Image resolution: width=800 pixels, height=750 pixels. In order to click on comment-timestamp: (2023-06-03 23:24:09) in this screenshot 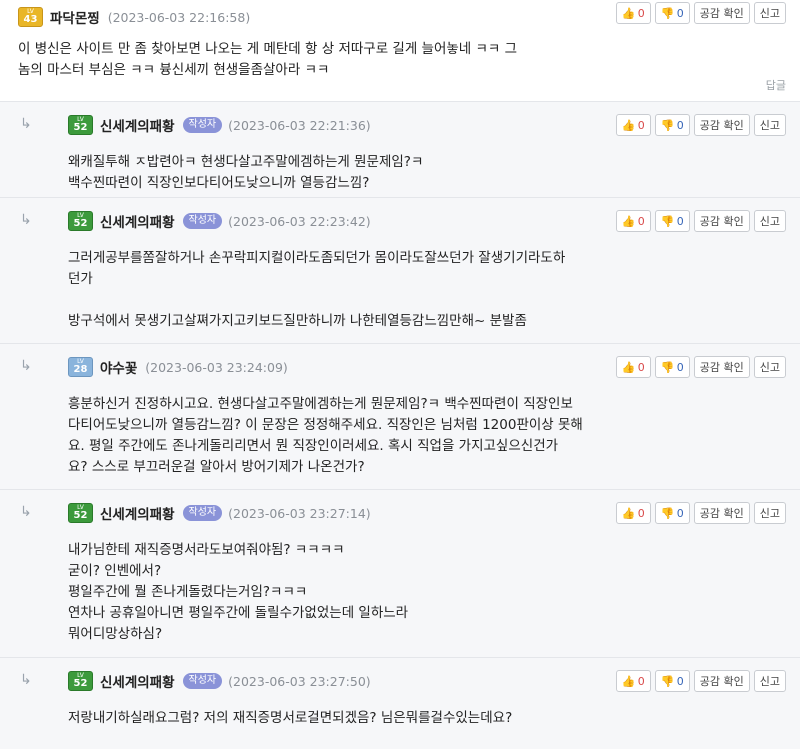, I will do `click(216, 367)`.